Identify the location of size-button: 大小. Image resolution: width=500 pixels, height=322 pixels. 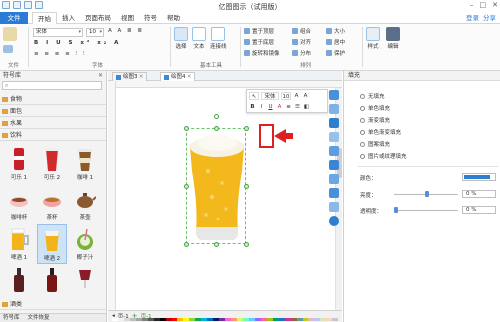
(335, 31).